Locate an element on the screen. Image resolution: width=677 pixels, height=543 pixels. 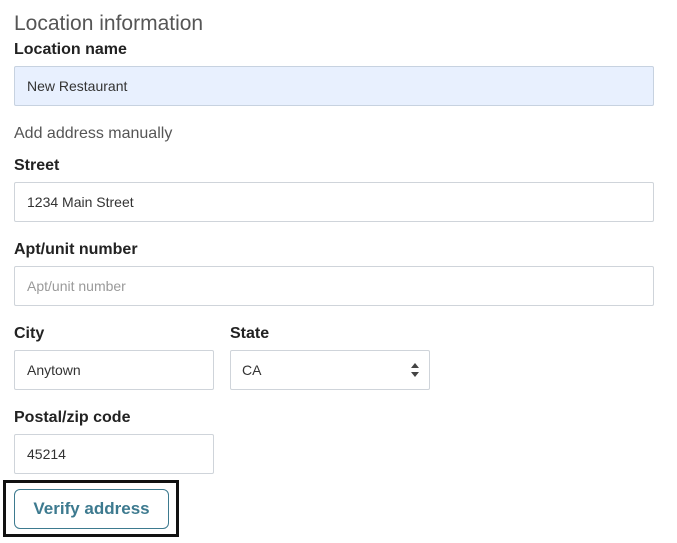
street-label: Street is located at coordinates (37, 165).